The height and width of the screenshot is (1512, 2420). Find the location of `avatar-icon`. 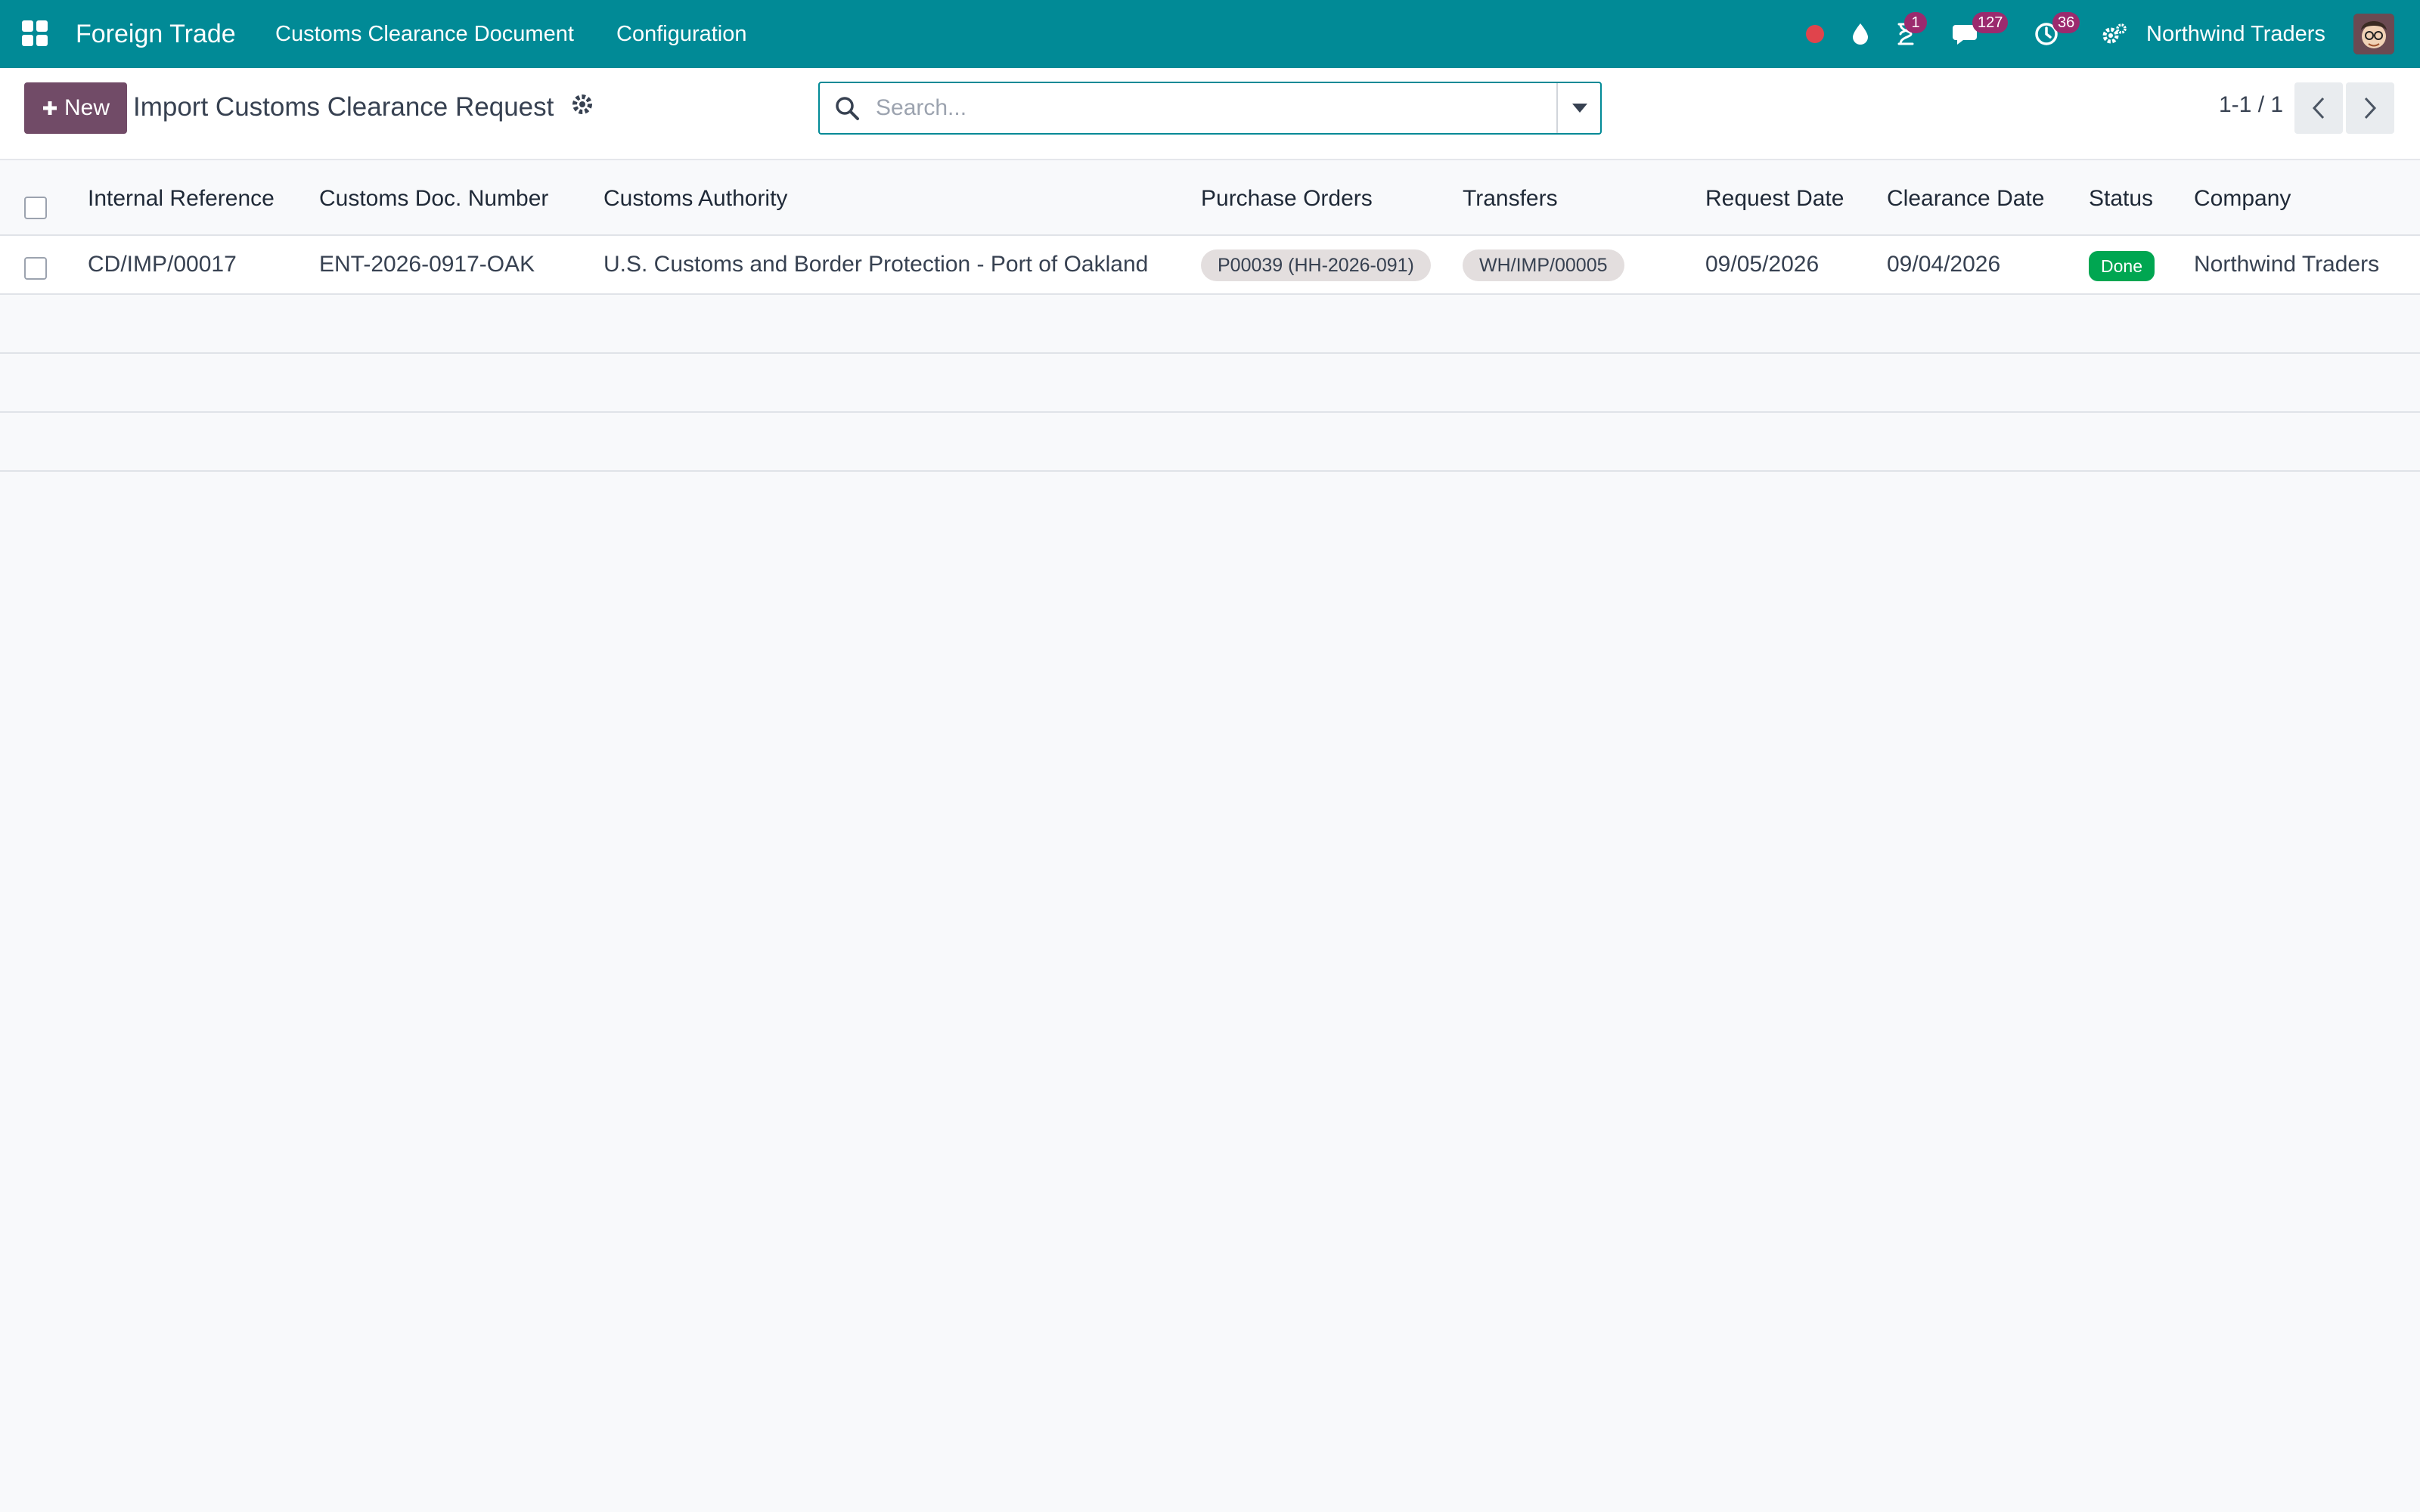

avatar-icon is located at coordinates (2373, 34).